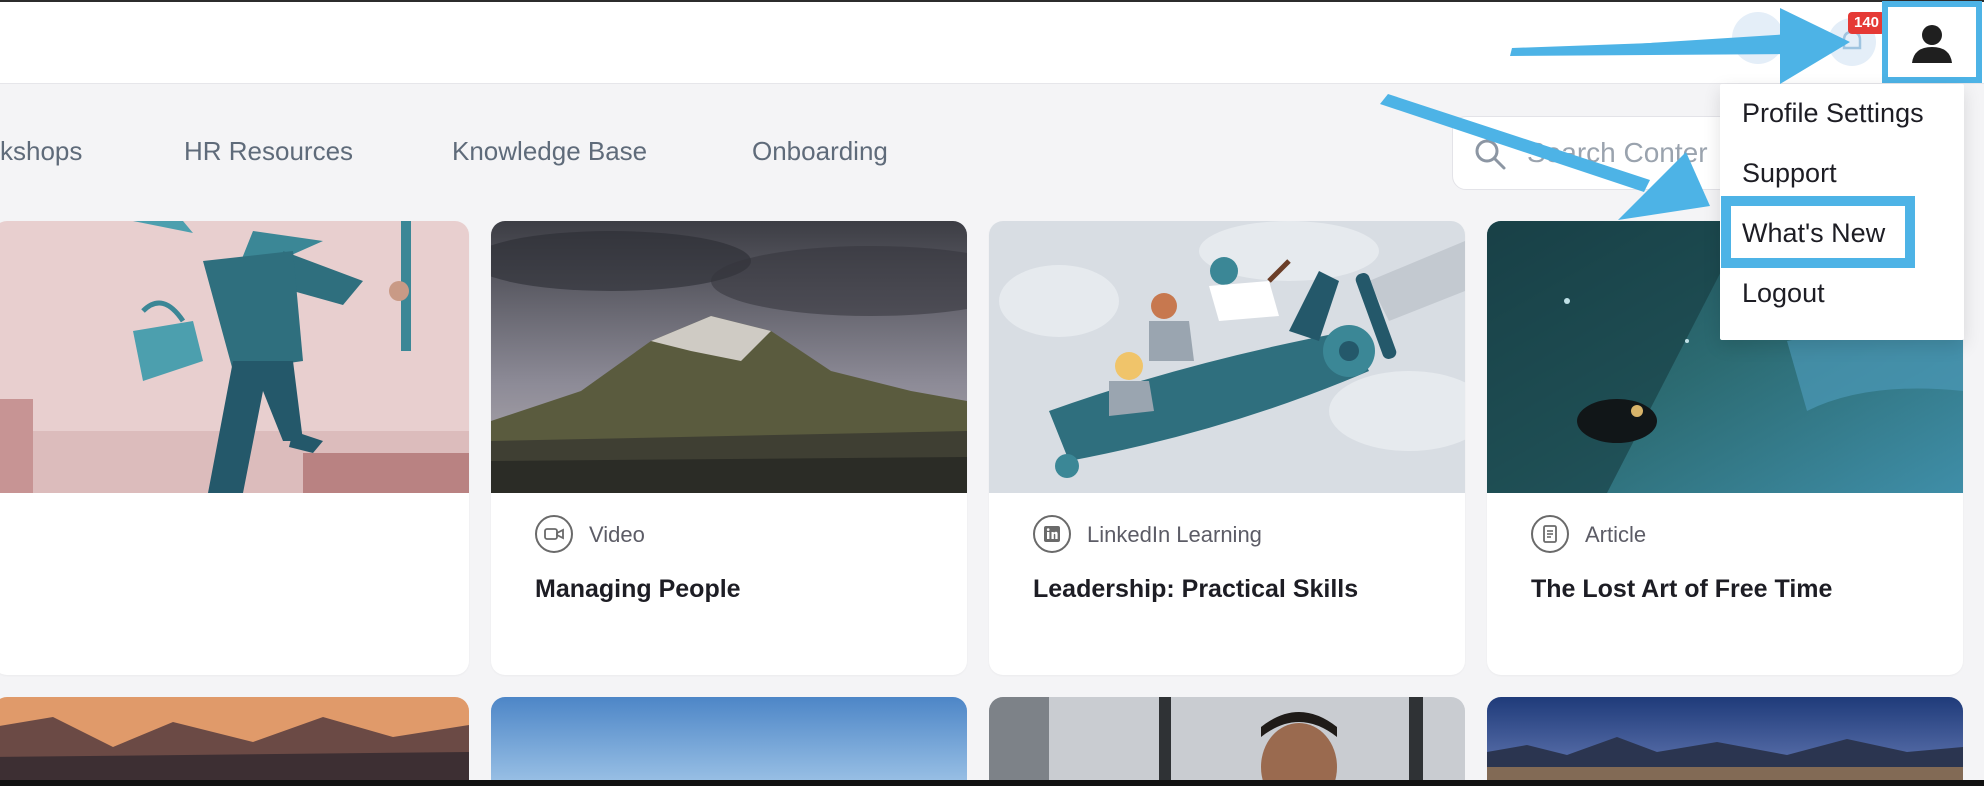  What do you see at coordinates (1758, 38) in the screenshot?
I see `apps-icon` at bounding box center [1758, 38].